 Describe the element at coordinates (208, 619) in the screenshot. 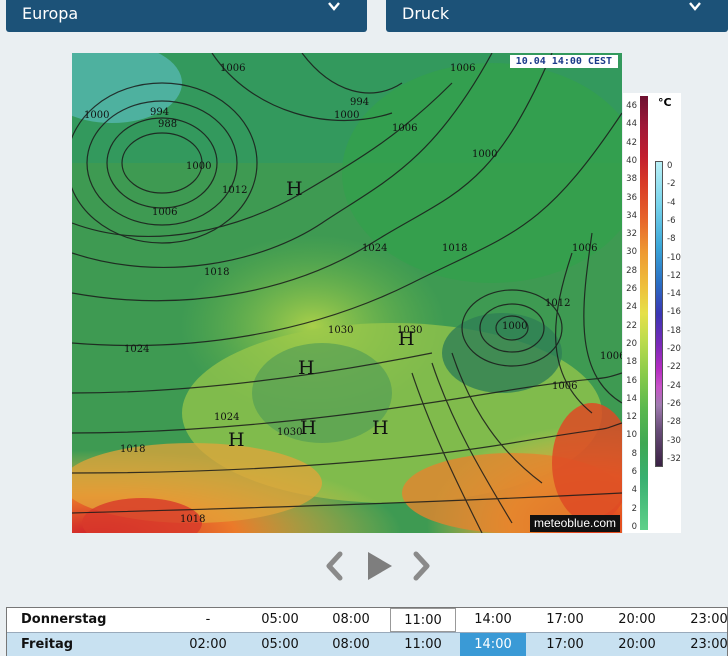

I see `time-cell: -` at that location.